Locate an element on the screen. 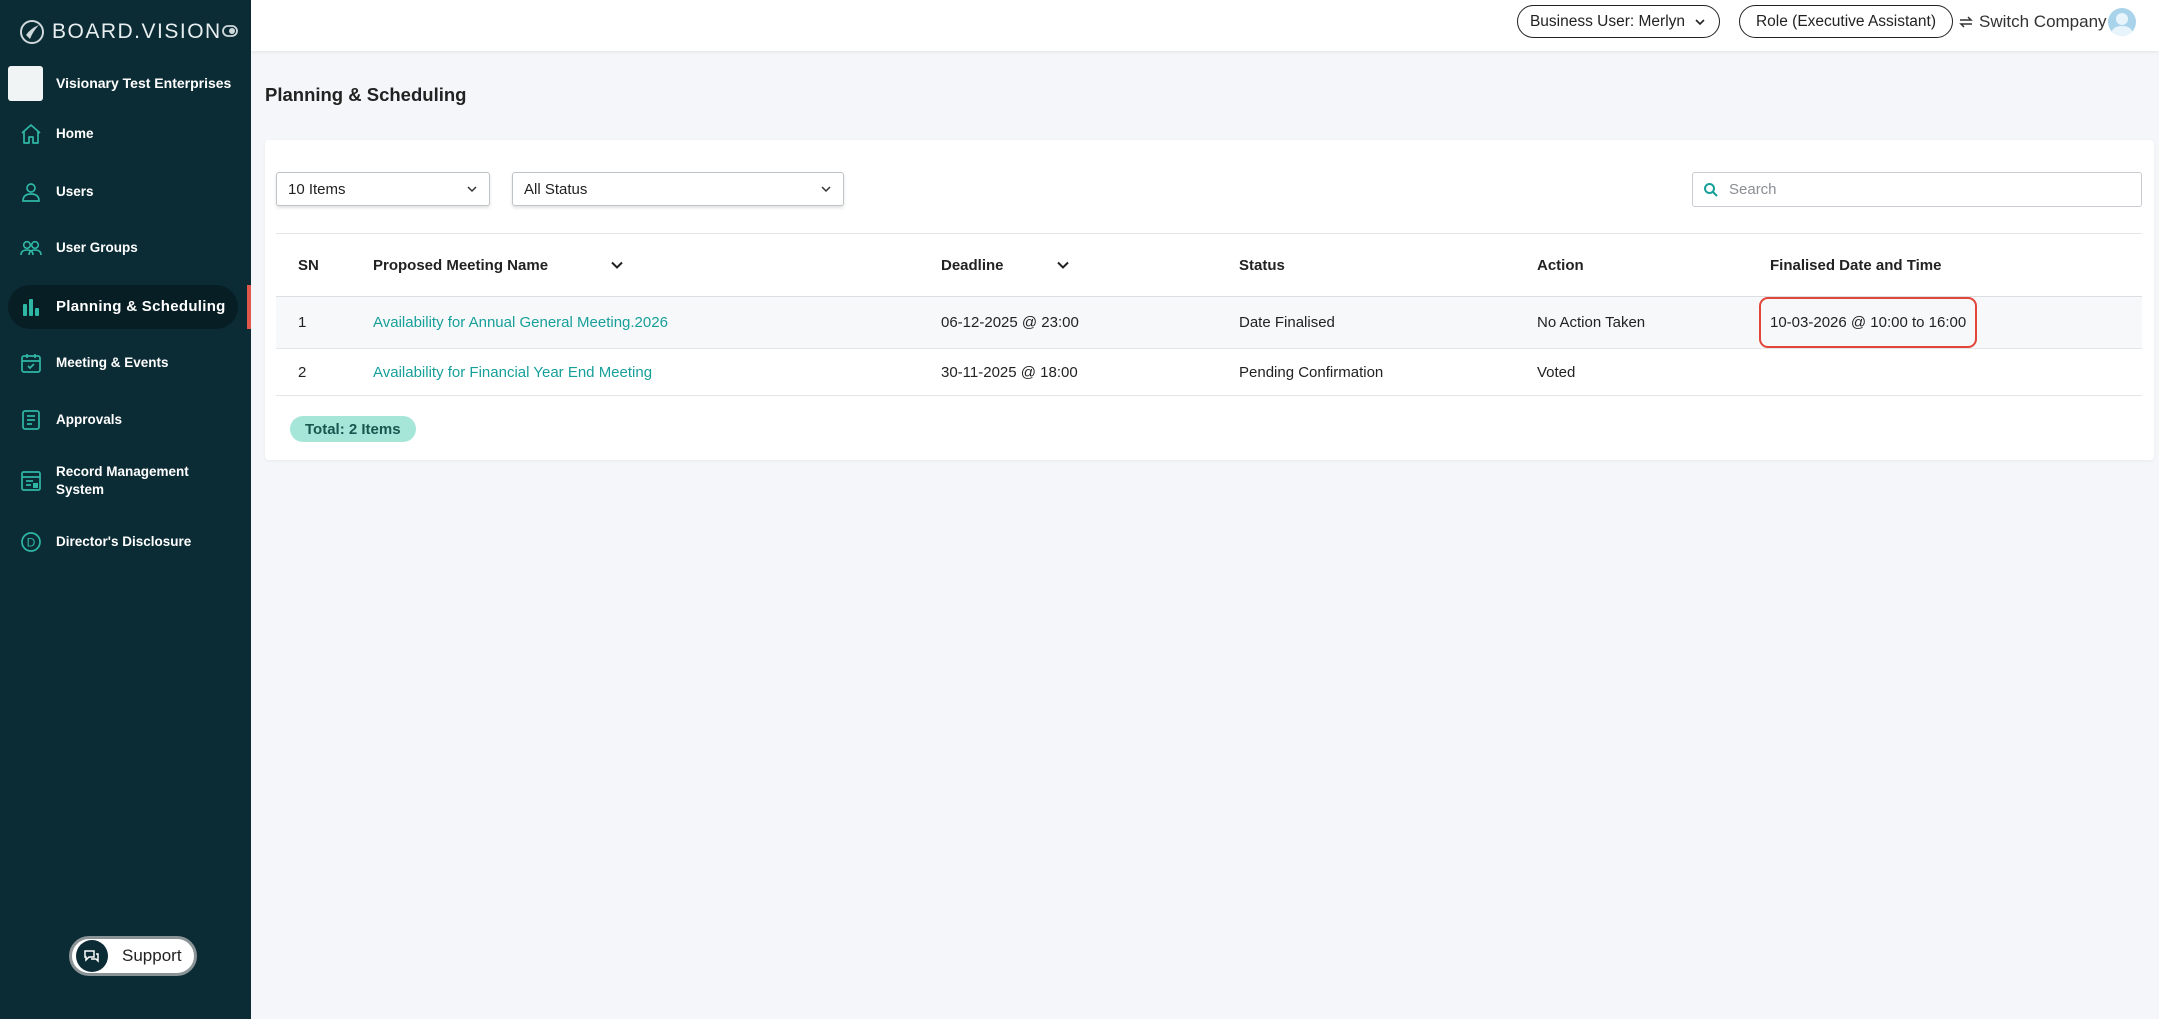  user-avatar-icon is located at coordinates (2122, 24).